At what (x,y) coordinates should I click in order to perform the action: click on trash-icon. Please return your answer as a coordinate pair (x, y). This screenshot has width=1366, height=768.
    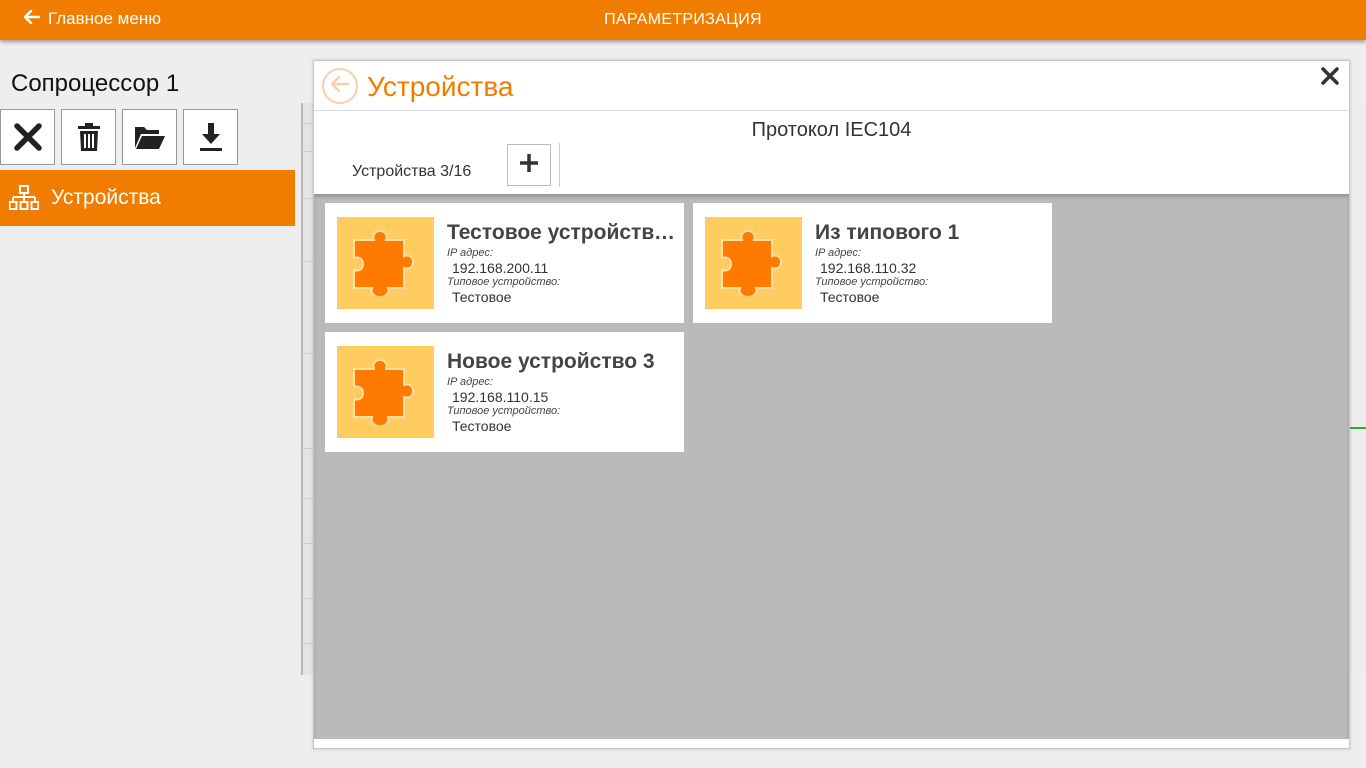
    Looking at the image, I should click on (89, 137).